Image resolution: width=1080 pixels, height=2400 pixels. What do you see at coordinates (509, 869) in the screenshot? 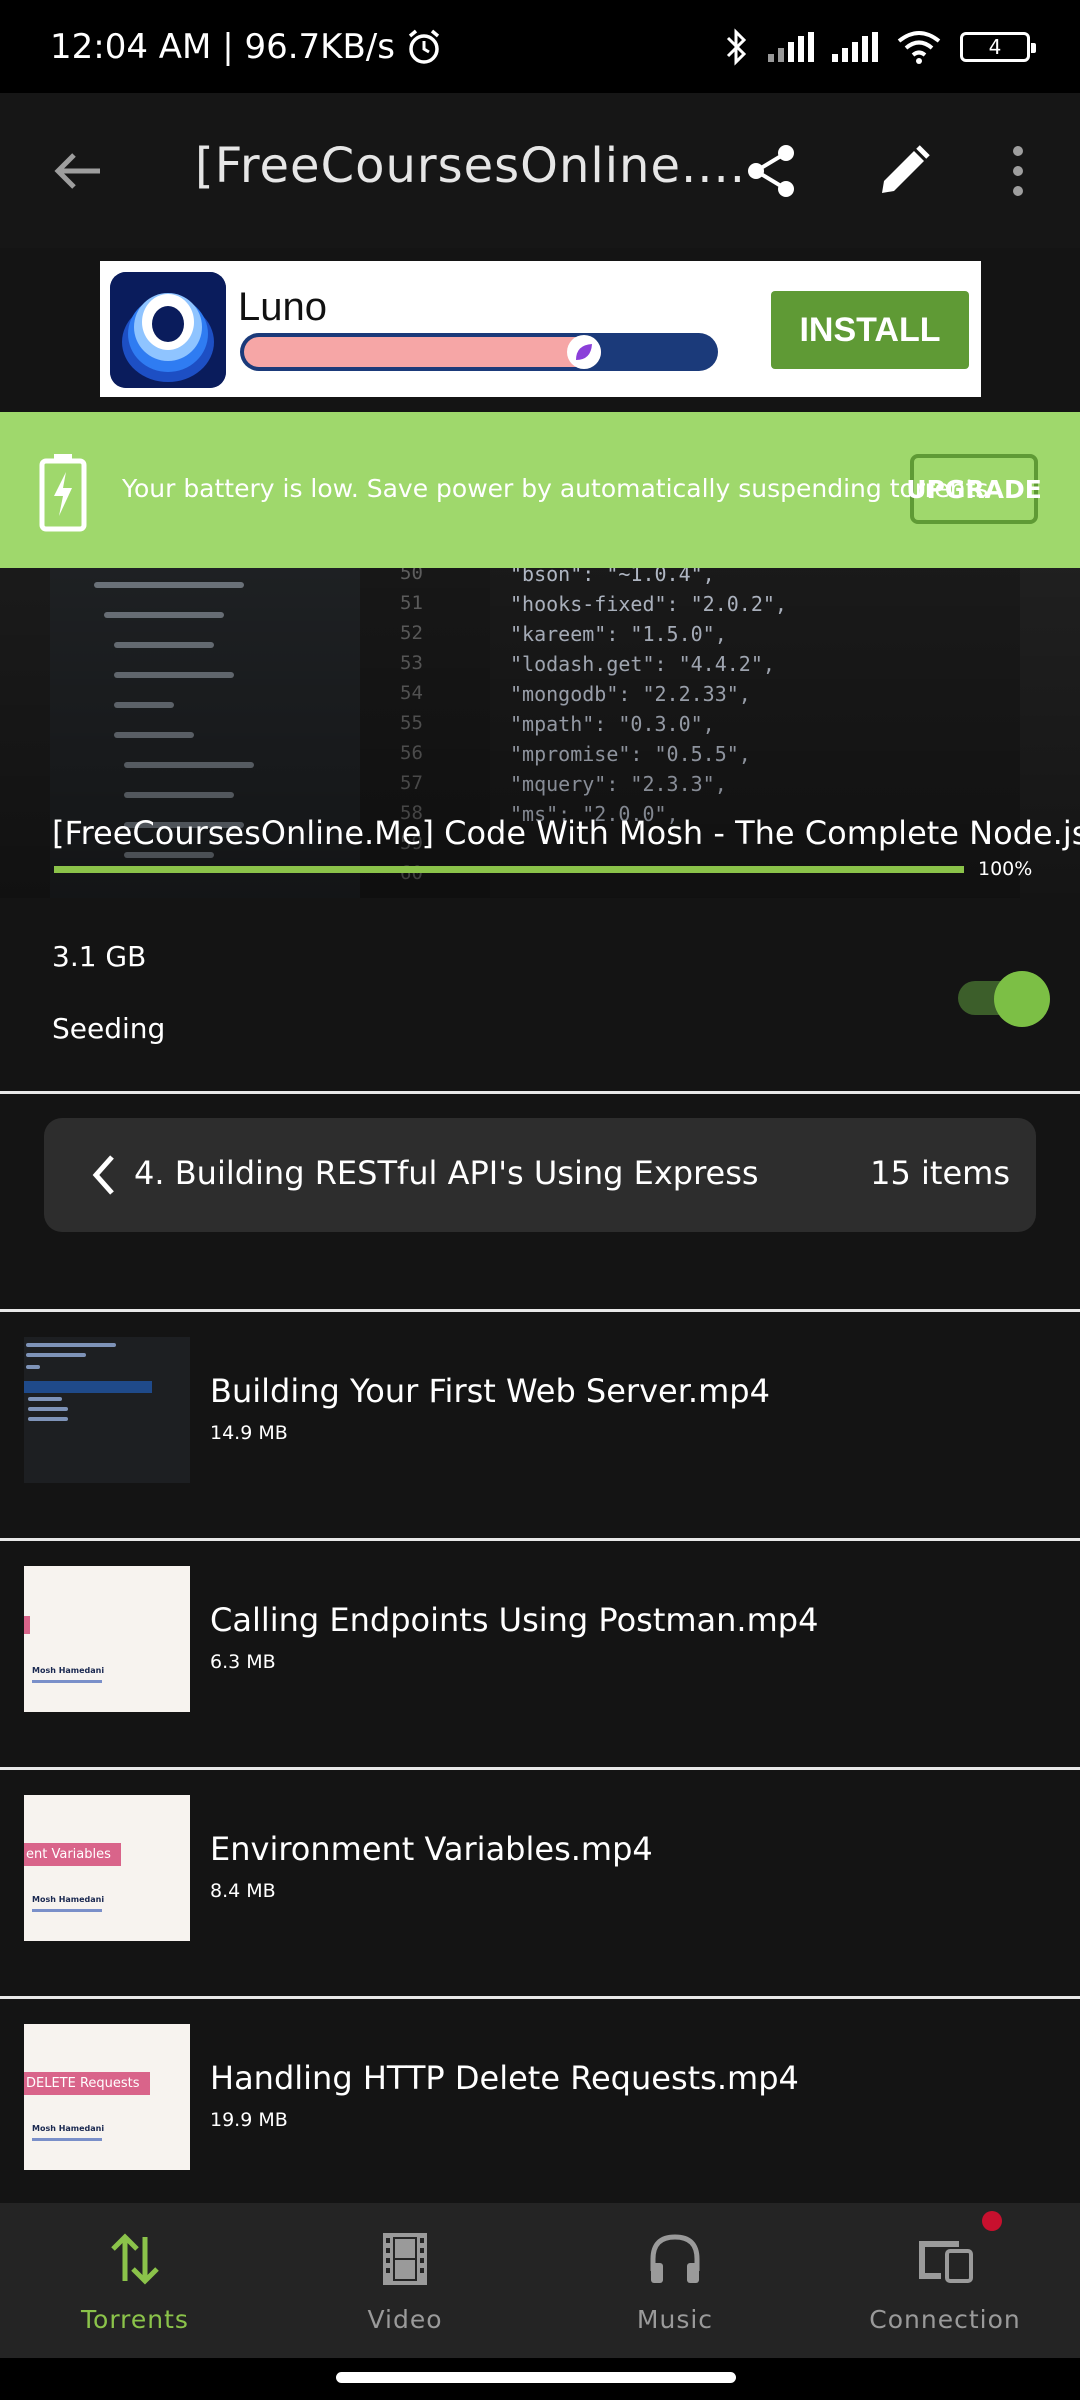
I see `torrent-progress-bar` at bounding box center [509, 869].